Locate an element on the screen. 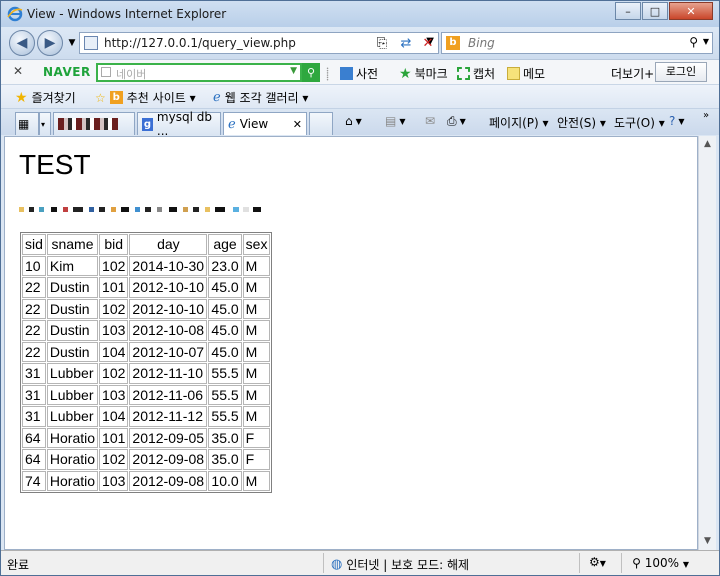 This screenshot has width=720, height=576. print-dropdown-icon: ▼ is located at coordinates (462, 121).